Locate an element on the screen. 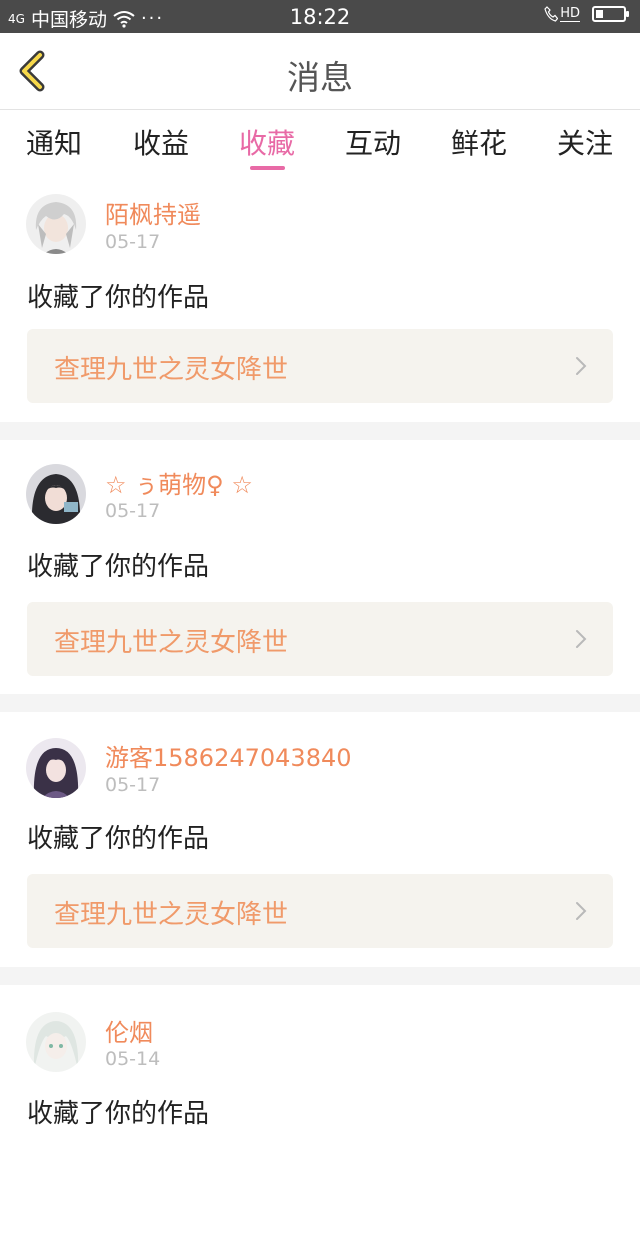  tab-favorites: 收藏 is located at coordinates (267, 142).